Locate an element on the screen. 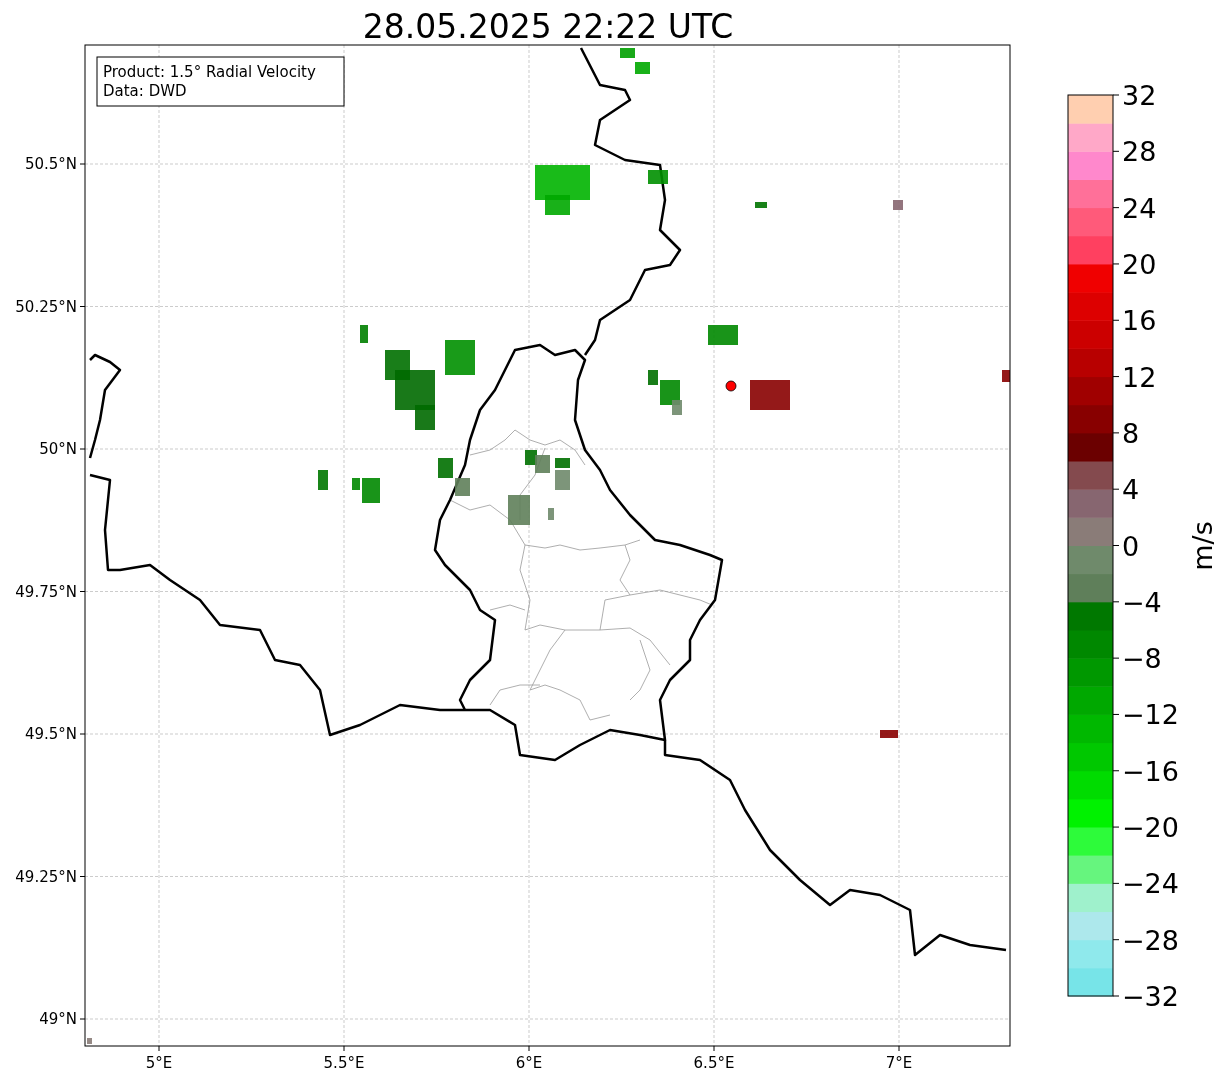 The width and height of the screenshot is (1225, 1081). colorbar-tick-label: 16 is located at coordinates (1139, 321).